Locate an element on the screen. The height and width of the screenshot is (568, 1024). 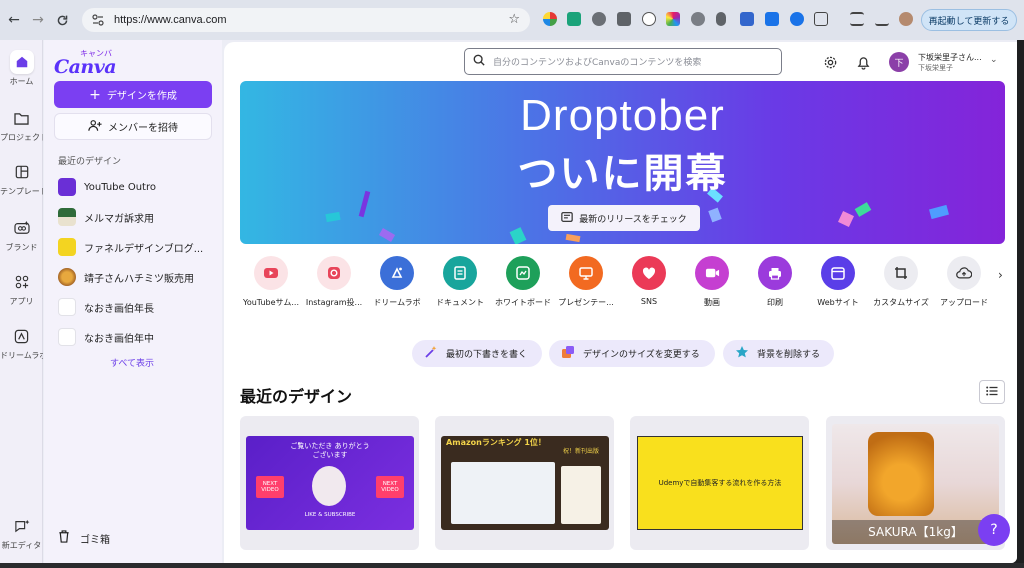
list-view-toggle is located at coordinates (992, 392).